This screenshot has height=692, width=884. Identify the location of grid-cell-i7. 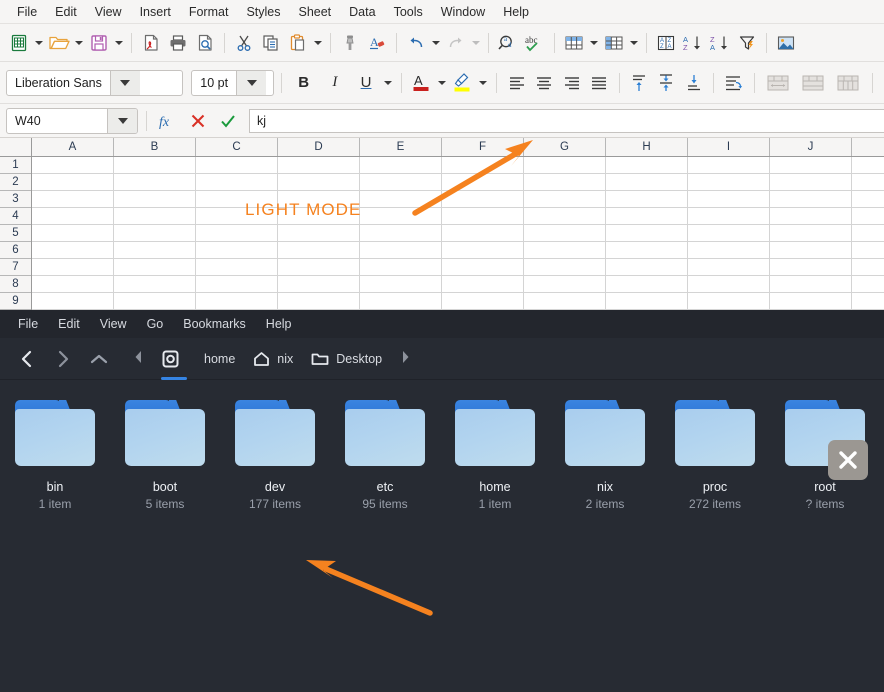
(729, 267).